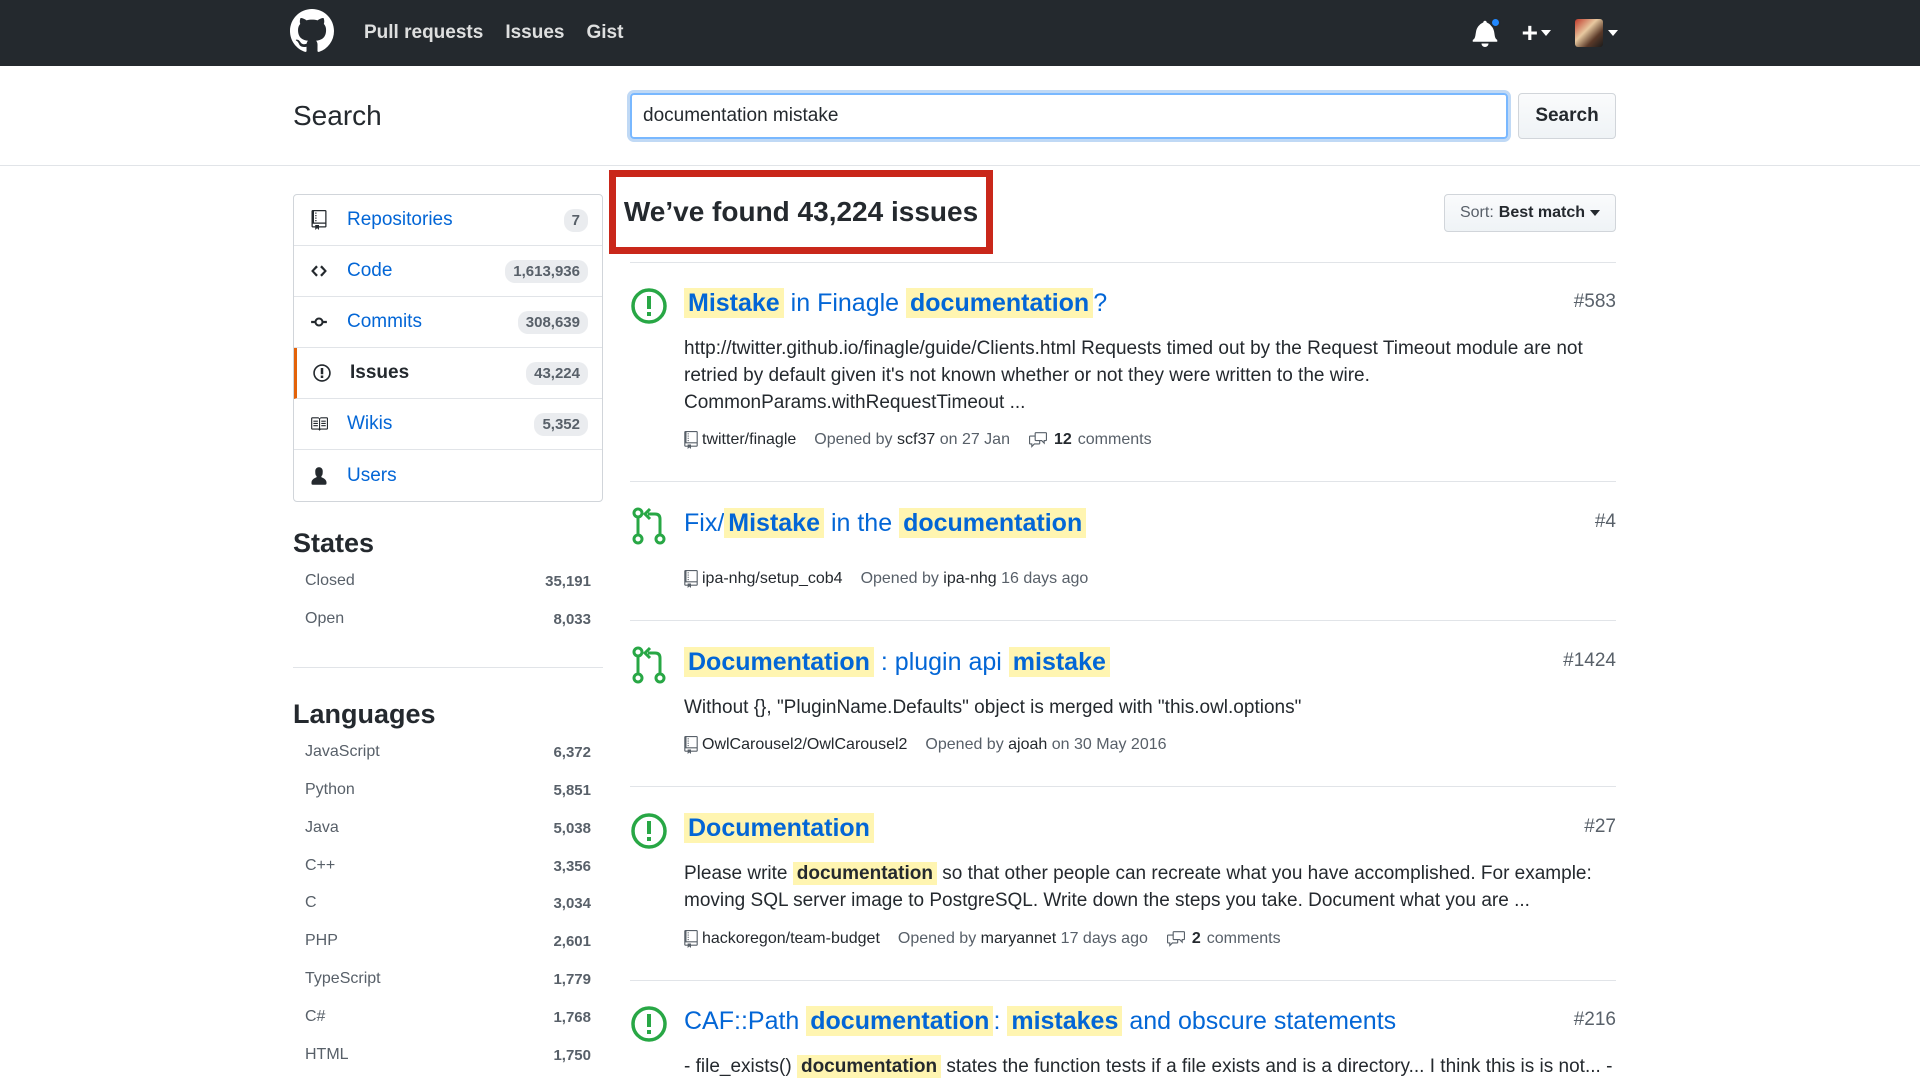 The image size is (1920, 1080). Describe the element at coordinates (448, 1055) in the screenshot. I see `filter-language: HTML 1,750` at that location.